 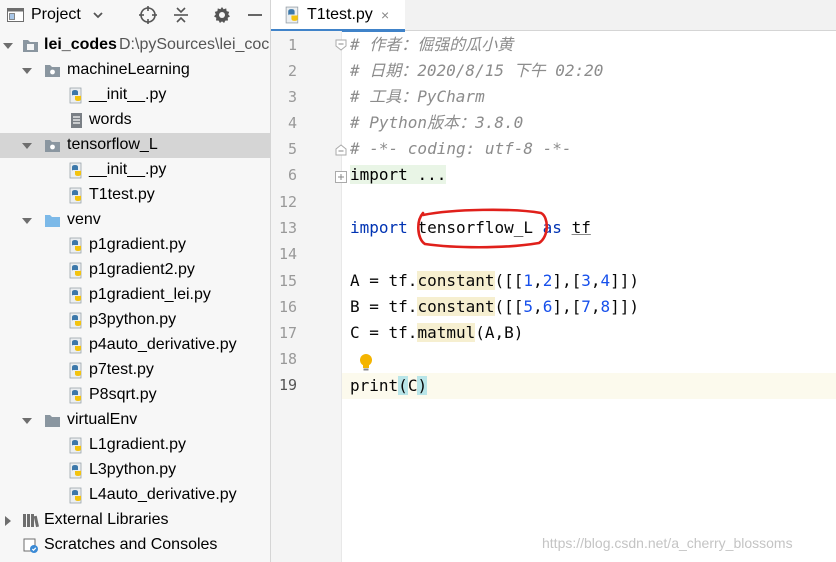 What do you see at coordinates (255, 15) in the screenshot?
I see `hide-minimize-icon` at bounding box center [255, 15].